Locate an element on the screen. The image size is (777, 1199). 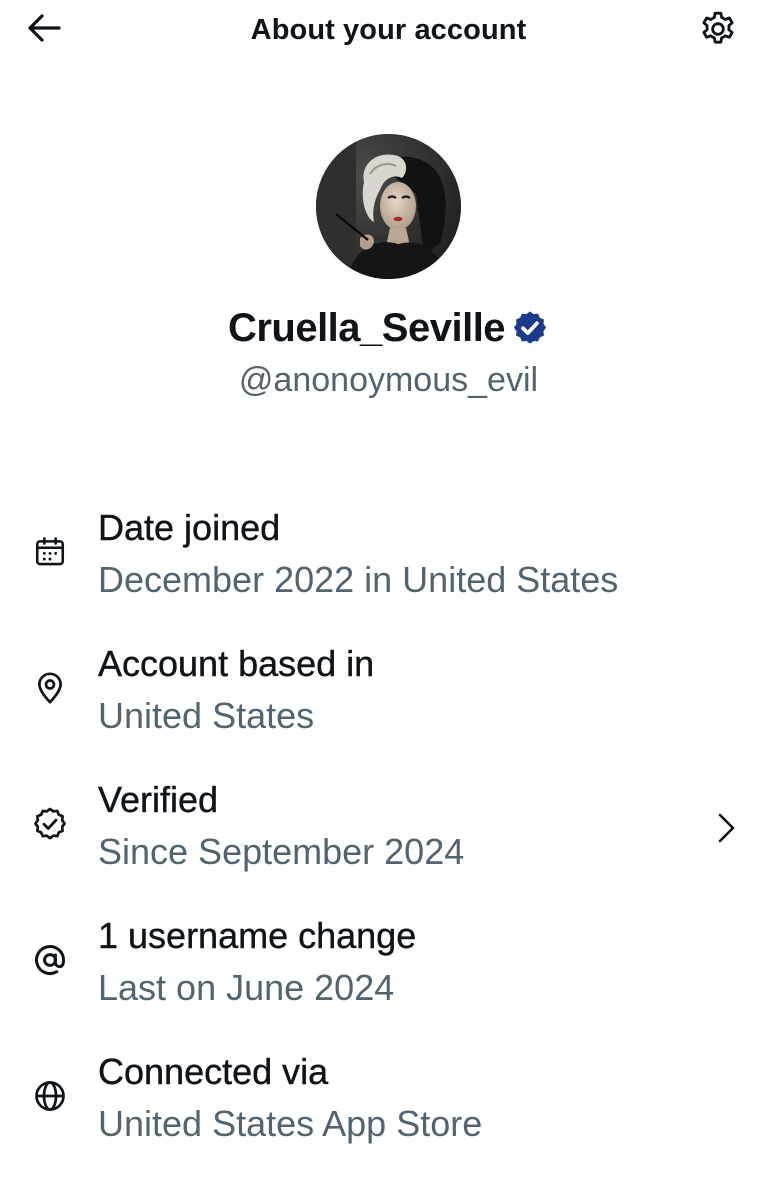
handle: @anonoymous_evil is located at coordinates (388, 380).